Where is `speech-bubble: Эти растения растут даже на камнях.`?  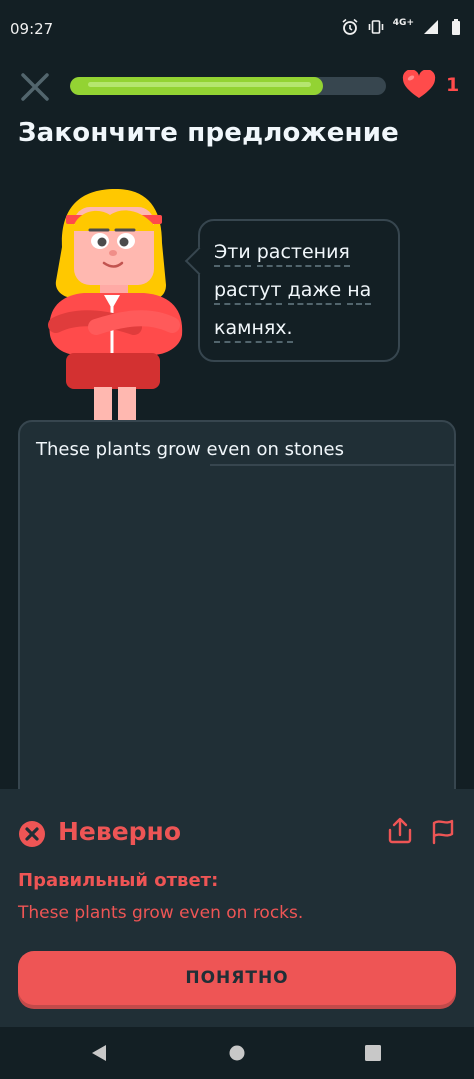
speech-bubble: Эти растения растут даже на камнях. is located at coordinates (292, 290).